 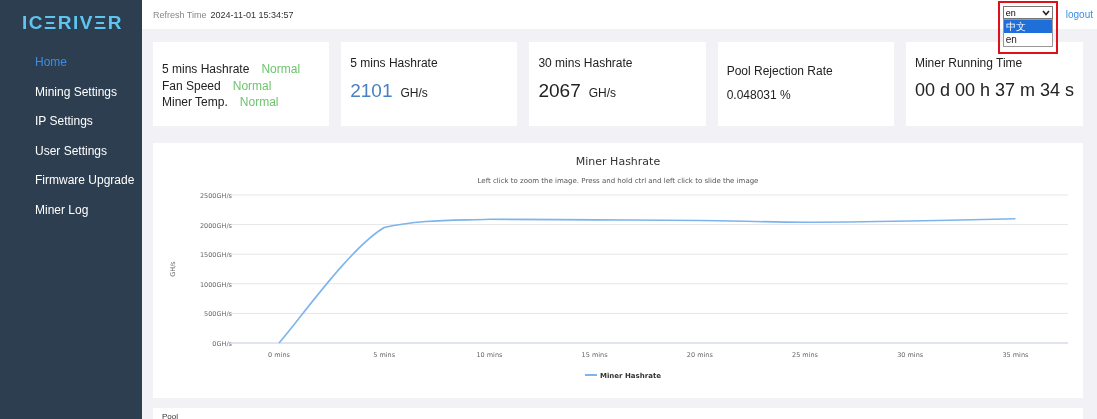 I want to click on metric-value: 2067, so click(x=559, y=91).